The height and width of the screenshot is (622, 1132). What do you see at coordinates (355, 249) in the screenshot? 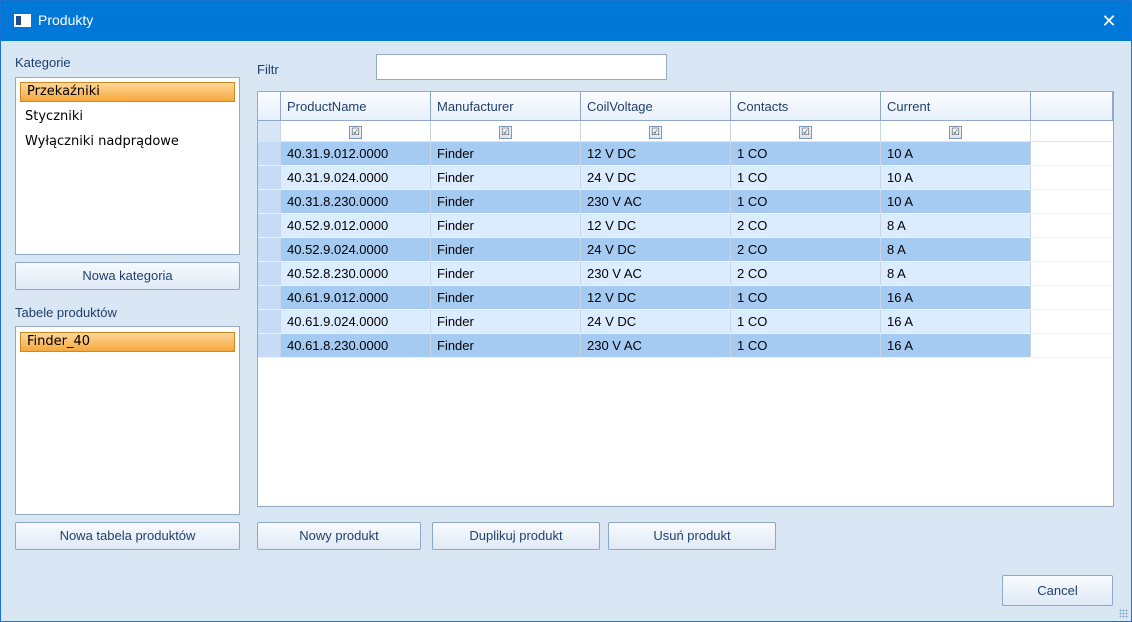
I see `cell-productname: 40.52.9.024.0000` at bounding box center [355, 249].